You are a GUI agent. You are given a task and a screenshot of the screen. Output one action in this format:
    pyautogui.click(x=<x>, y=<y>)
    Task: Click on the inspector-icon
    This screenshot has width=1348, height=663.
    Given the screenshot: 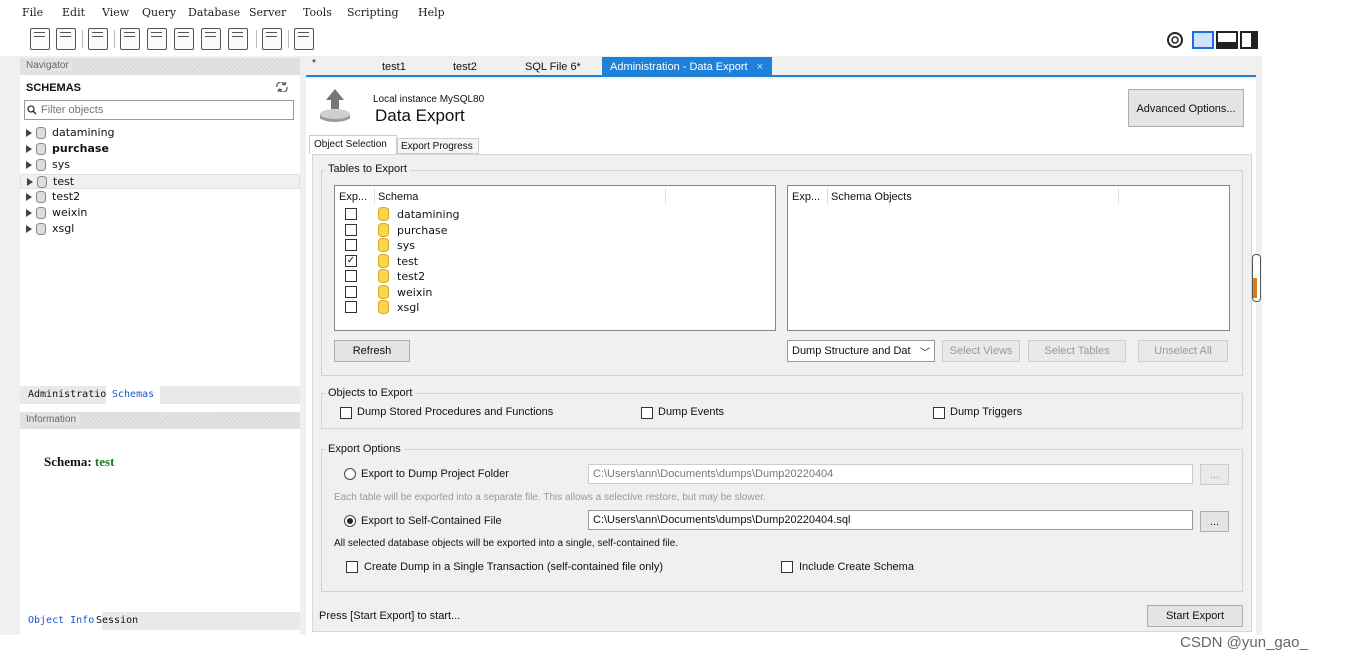 What is the action you would take?
    pyautogui.click(x=98, y=39)
    